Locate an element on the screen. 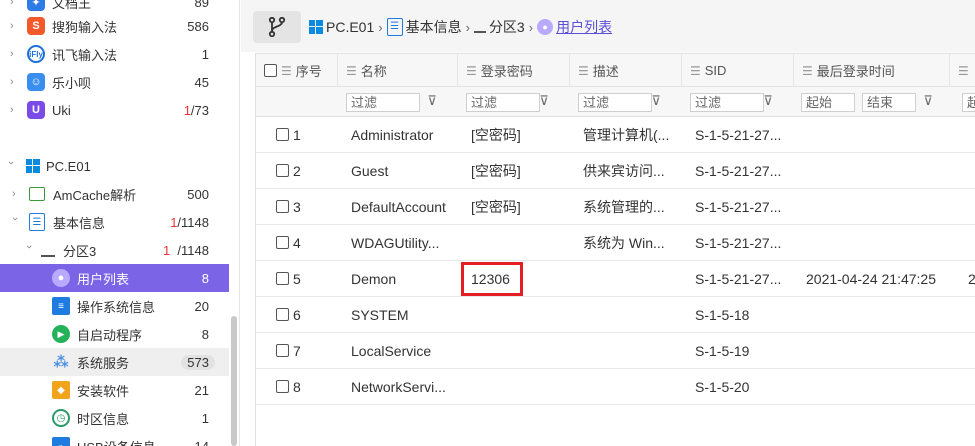 This screenshot has width=975, height=446. sidebar-item-pc-e01: › PC.E01 is located at coordinates (114, 166).